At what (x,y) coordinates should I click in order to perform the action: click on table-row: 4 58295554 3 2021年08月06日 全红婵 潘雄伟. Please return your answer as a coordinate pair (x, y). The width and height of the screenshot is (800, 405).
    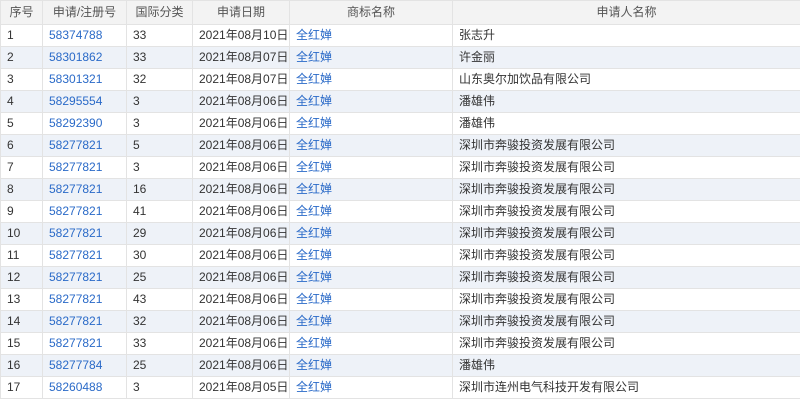
    Looking at the image, I should click on (400, 101).